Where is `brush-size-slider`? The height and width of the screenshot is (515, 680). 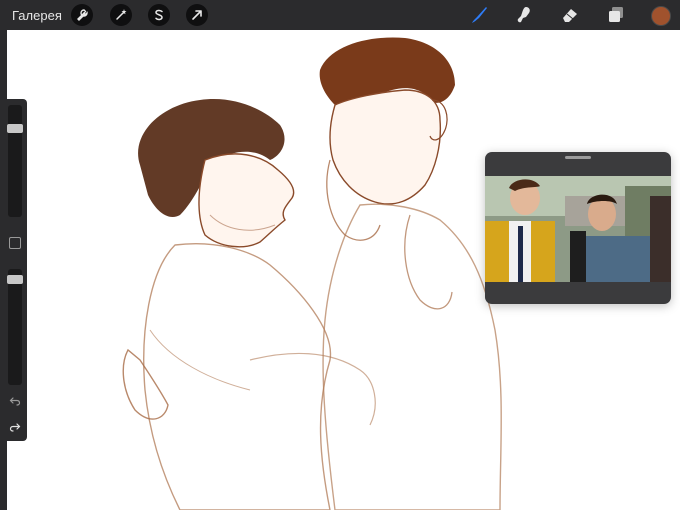 brush-size-slider is located at coordinates (15, 161).